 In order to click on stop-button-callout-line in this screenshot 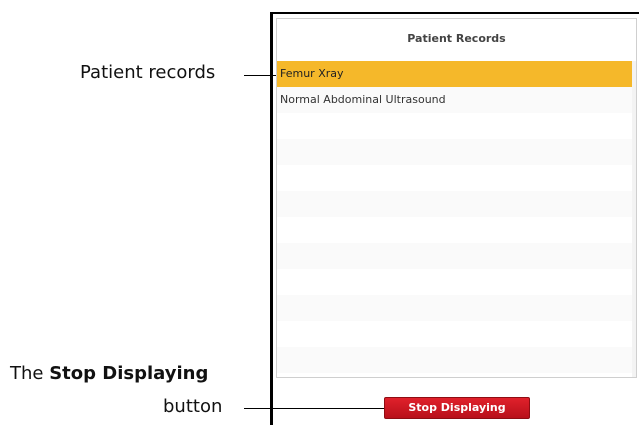, I will do `click(315, 408)`.